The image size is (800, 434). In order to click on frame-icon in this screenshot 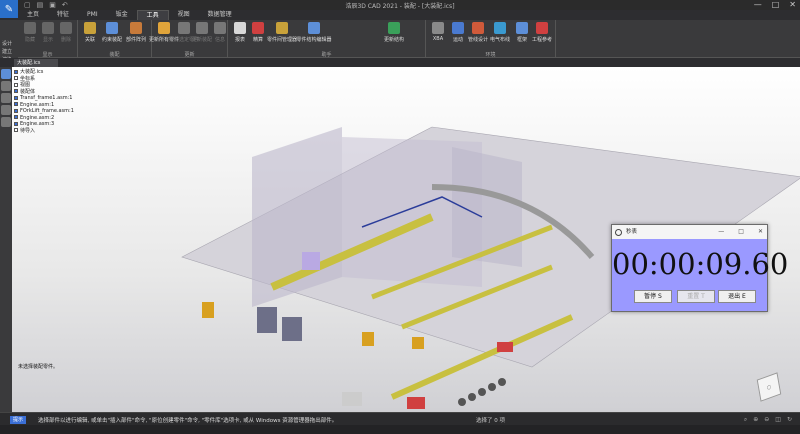, I will do `click(522, 28)`.